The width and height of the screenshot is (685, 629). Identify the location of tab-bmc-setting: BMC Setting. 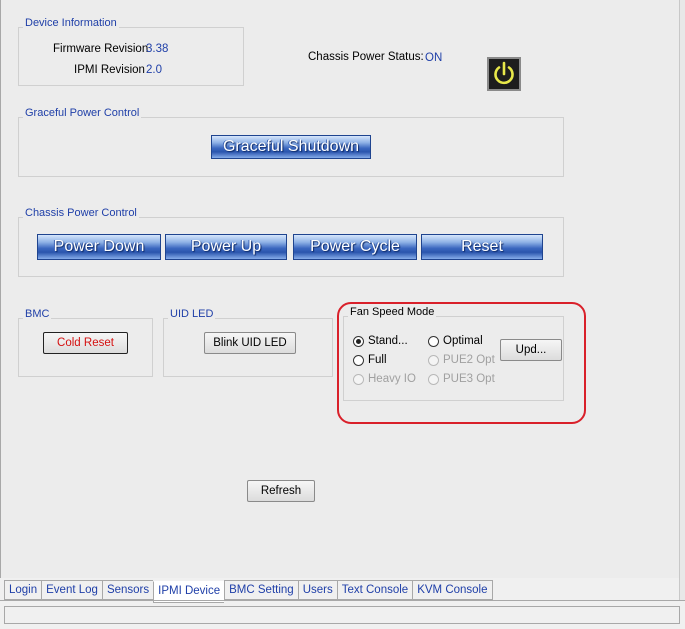
(261, 590).